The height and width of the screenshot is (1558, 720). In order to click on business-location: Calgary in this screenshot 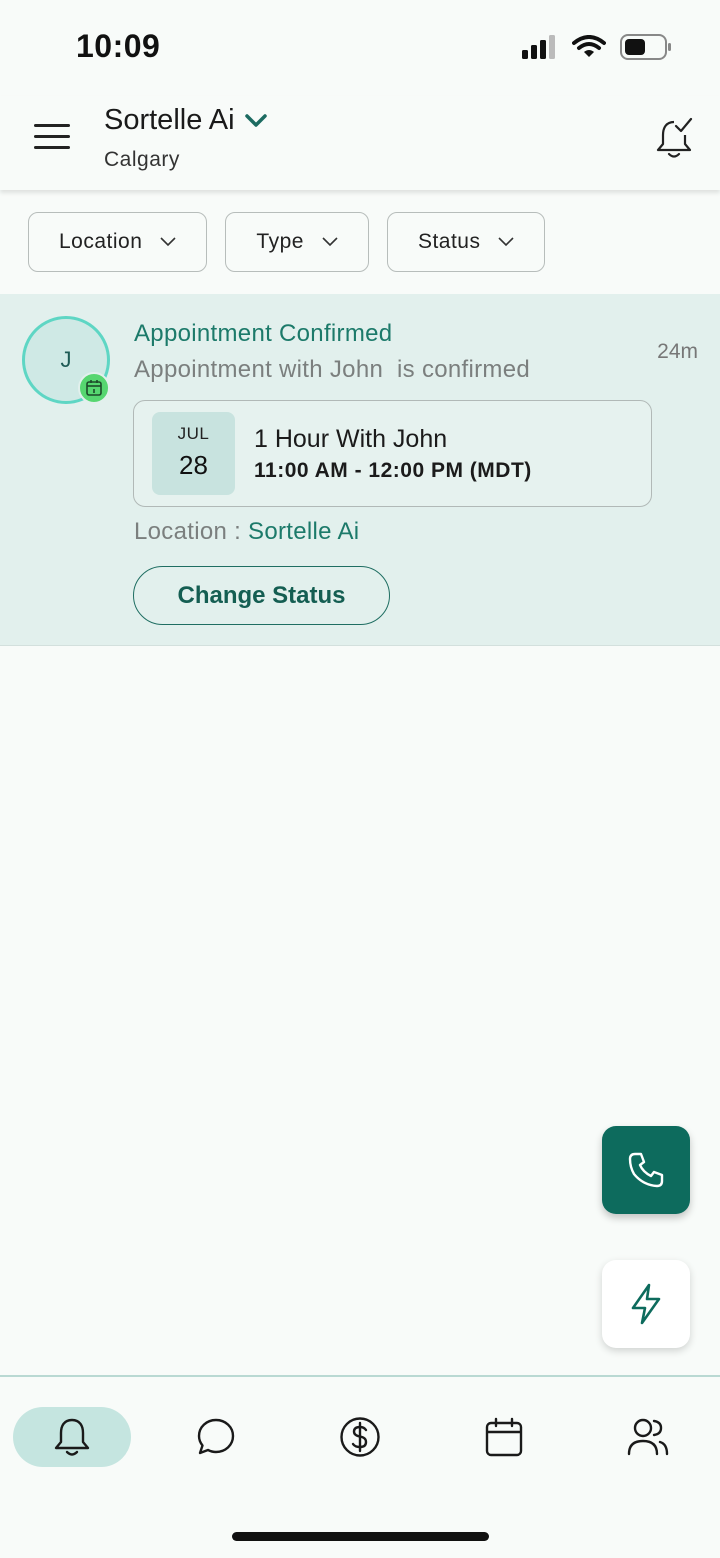, I will do `click(142, 159)`.